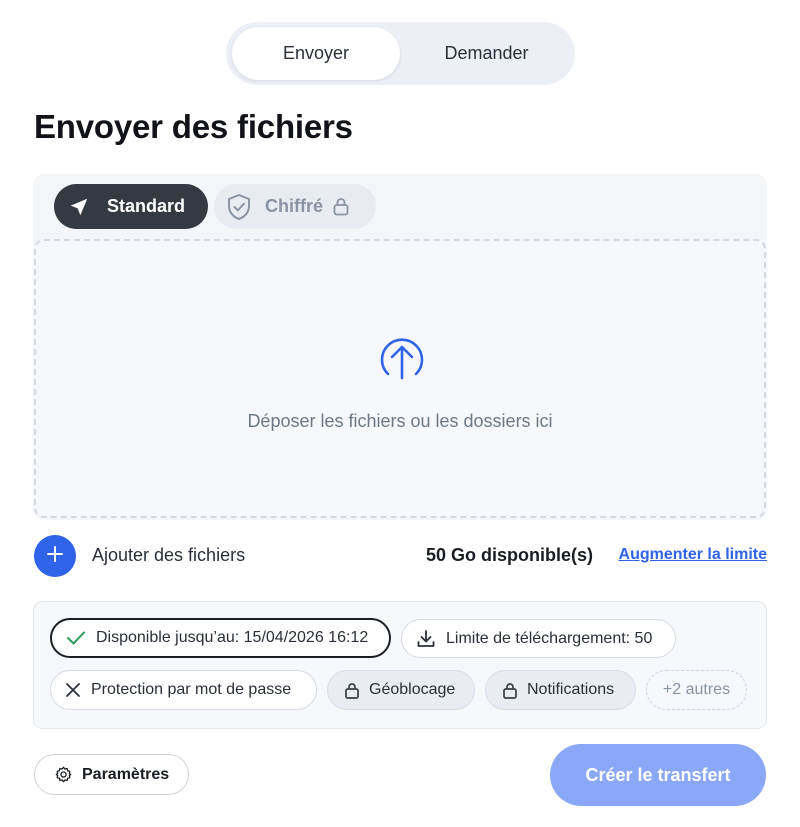 This screenshot has width=800, height=827. I want to click on availability-chip: Disponible jusqu’au: 15/04/2026 16:12, so click(220, 638).